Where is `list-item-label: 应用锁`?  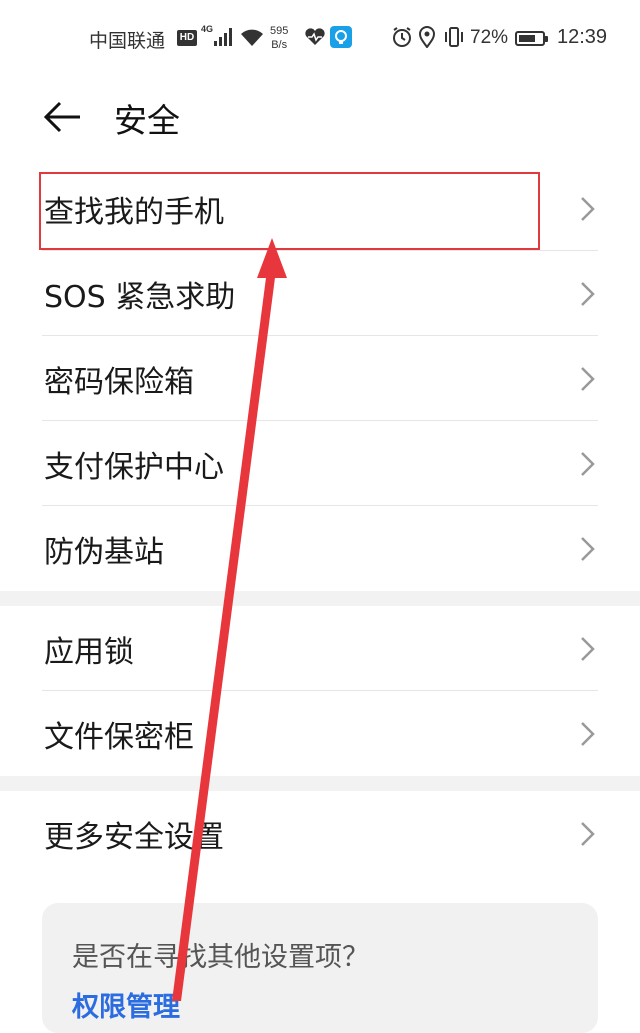
list-item-label: 应用锁 is located at coordinates (89, 652).